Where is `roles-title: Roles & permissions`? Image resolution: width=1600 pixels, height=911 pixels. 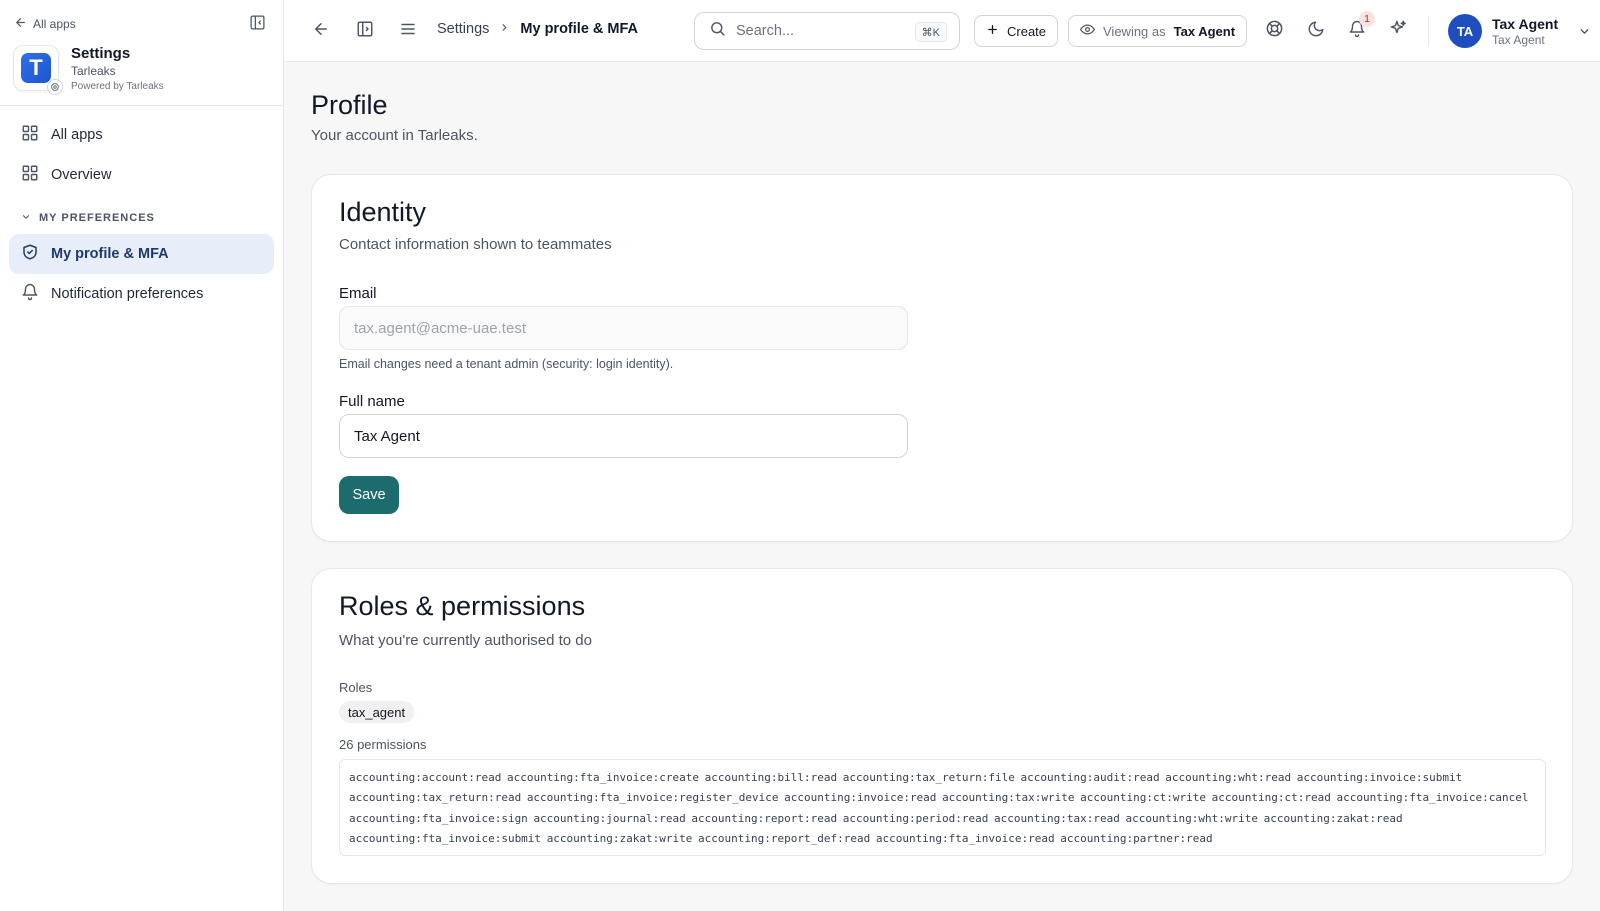
roles-title: Roles & permissions is located at coordinates (462, 606).